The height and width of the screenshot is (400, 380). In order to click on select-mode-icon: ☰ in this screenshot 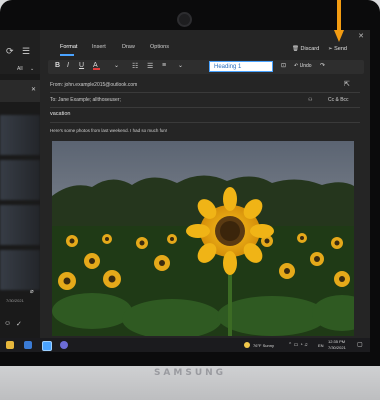, I will do `click(26, 51)`.